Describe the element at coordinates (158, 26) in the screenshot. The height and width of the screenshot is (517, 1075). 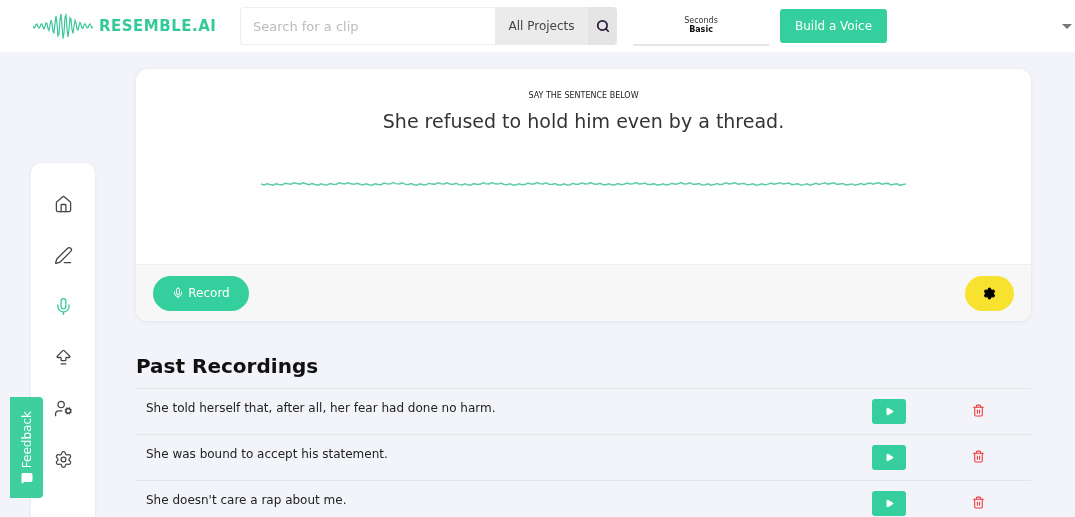
I see `logo-text: RESEMBLE.AI` at that location.